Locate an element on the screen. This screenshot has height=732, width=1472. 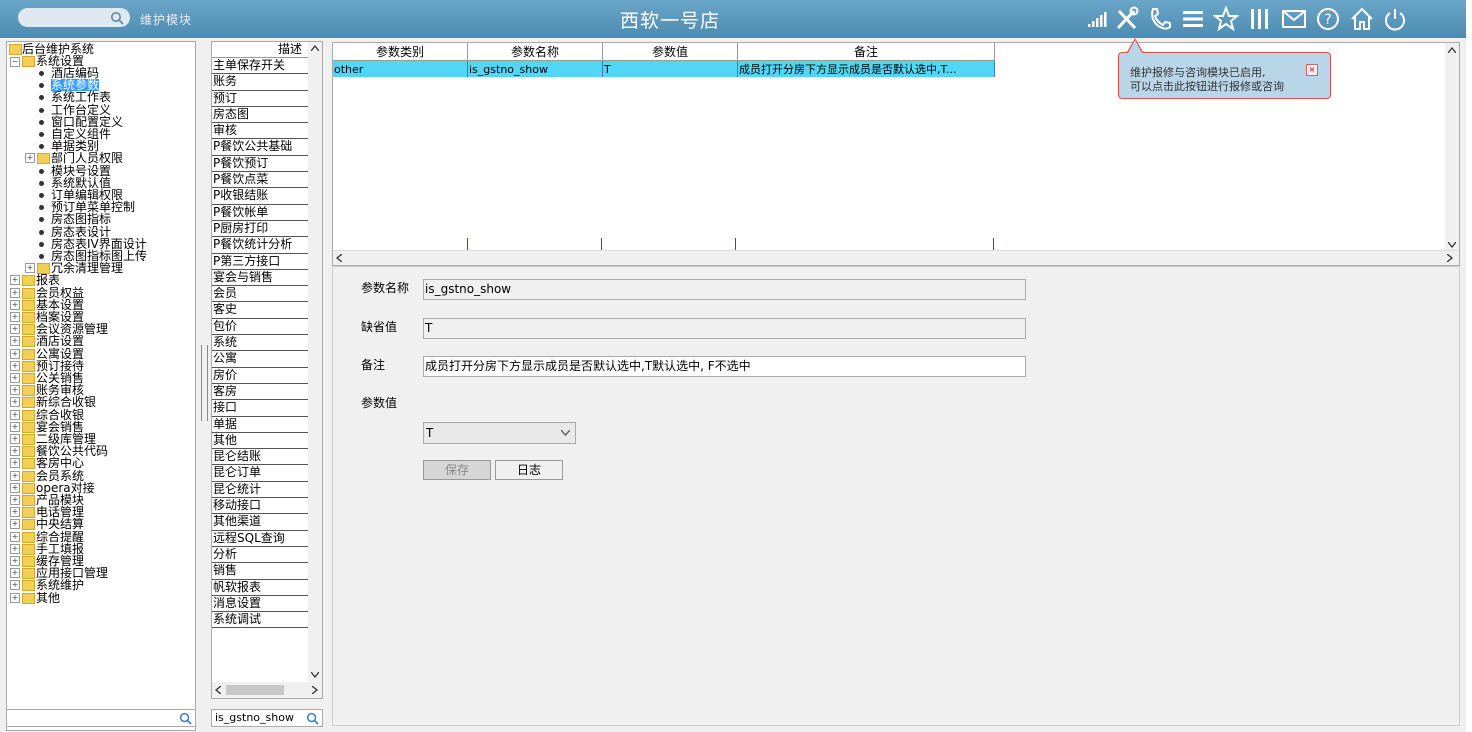
list-item: 其他渠道 is located at coordinates (260, 522).